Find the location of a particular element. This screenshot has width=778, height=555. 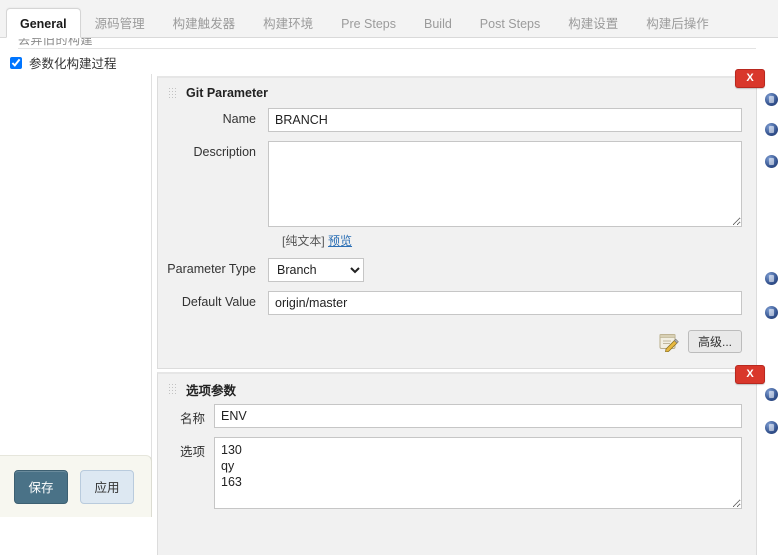

tab-build-triggers: 构建触发器 is located at coordinates (204, 23).